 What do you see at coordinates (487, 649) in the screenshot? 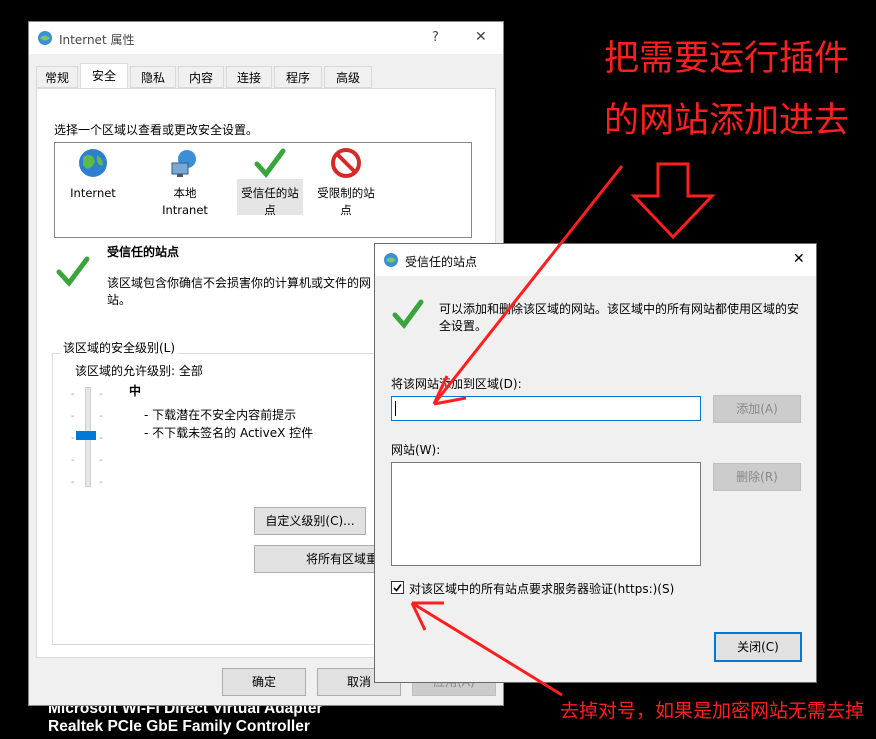
I see `pointer-arrow-to-checkbox` at bounding box center [487, 649].